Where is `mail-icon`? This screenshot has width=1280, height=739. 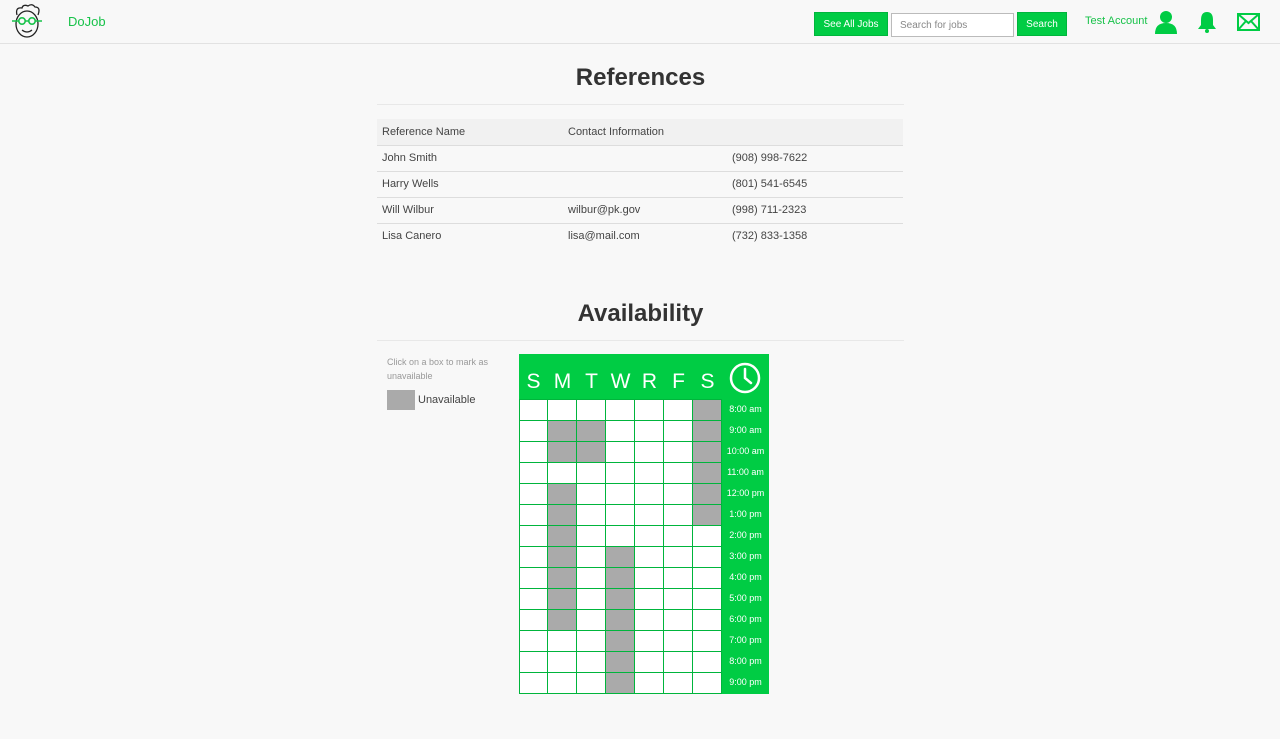
mail-icon is located at coordinates (1248, 22).